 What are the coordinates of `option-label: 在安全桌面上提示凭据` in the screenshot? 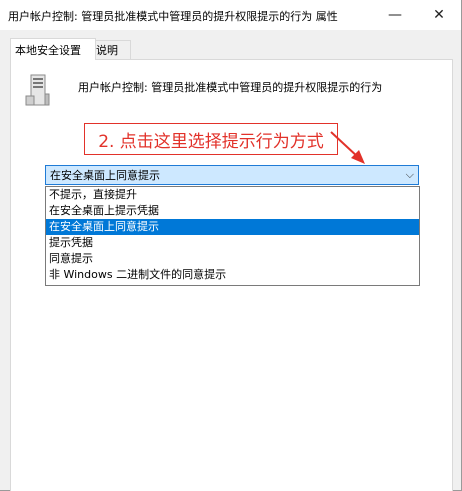 It's located at (104, 210).